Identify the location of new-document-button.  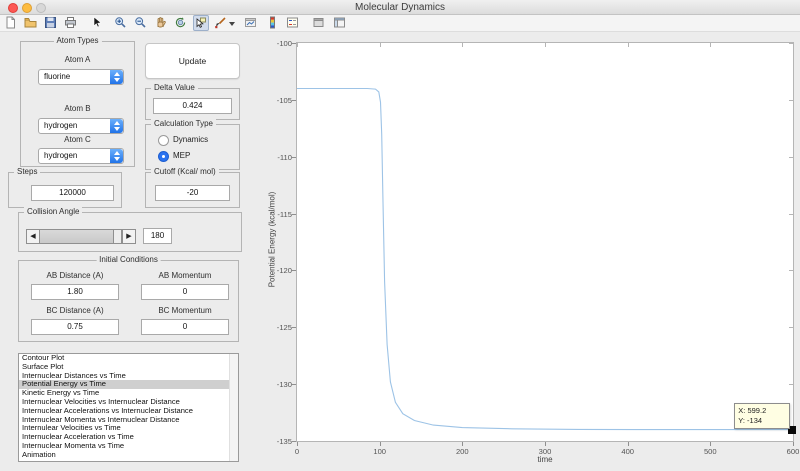
(11, 23).